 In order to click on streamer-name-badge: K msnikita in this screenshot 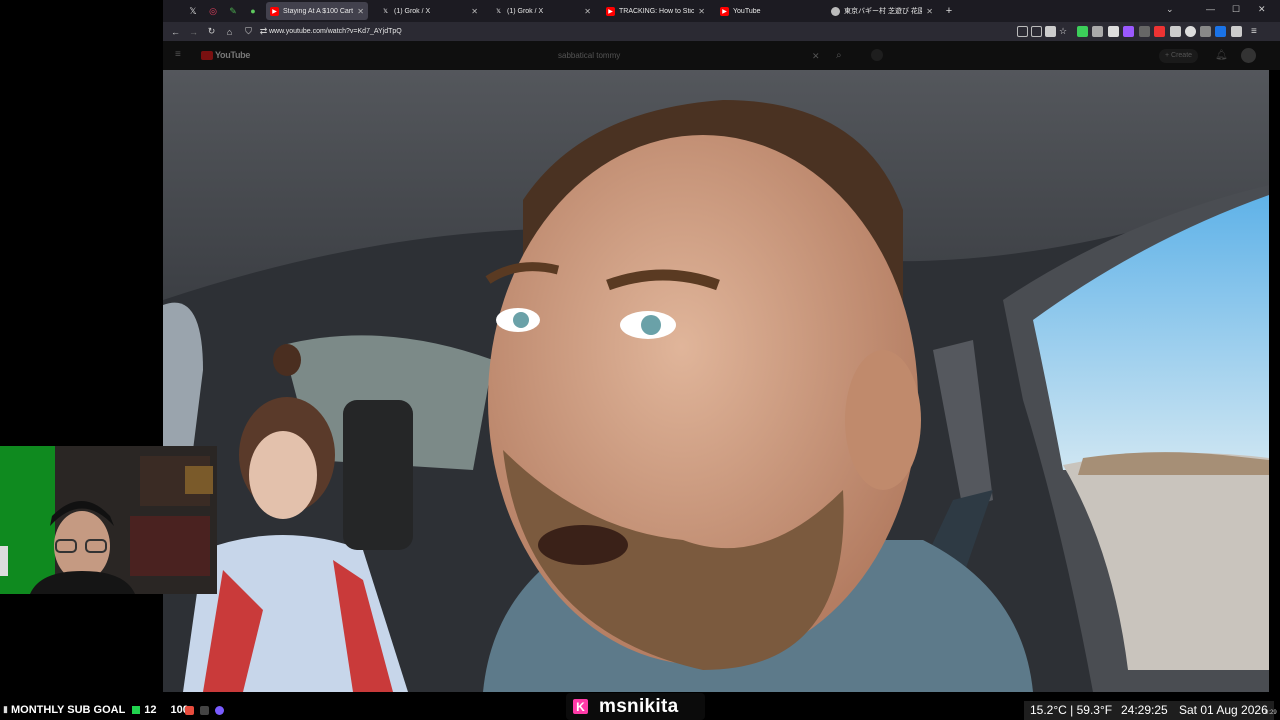, I will do `click(635, 706)`.